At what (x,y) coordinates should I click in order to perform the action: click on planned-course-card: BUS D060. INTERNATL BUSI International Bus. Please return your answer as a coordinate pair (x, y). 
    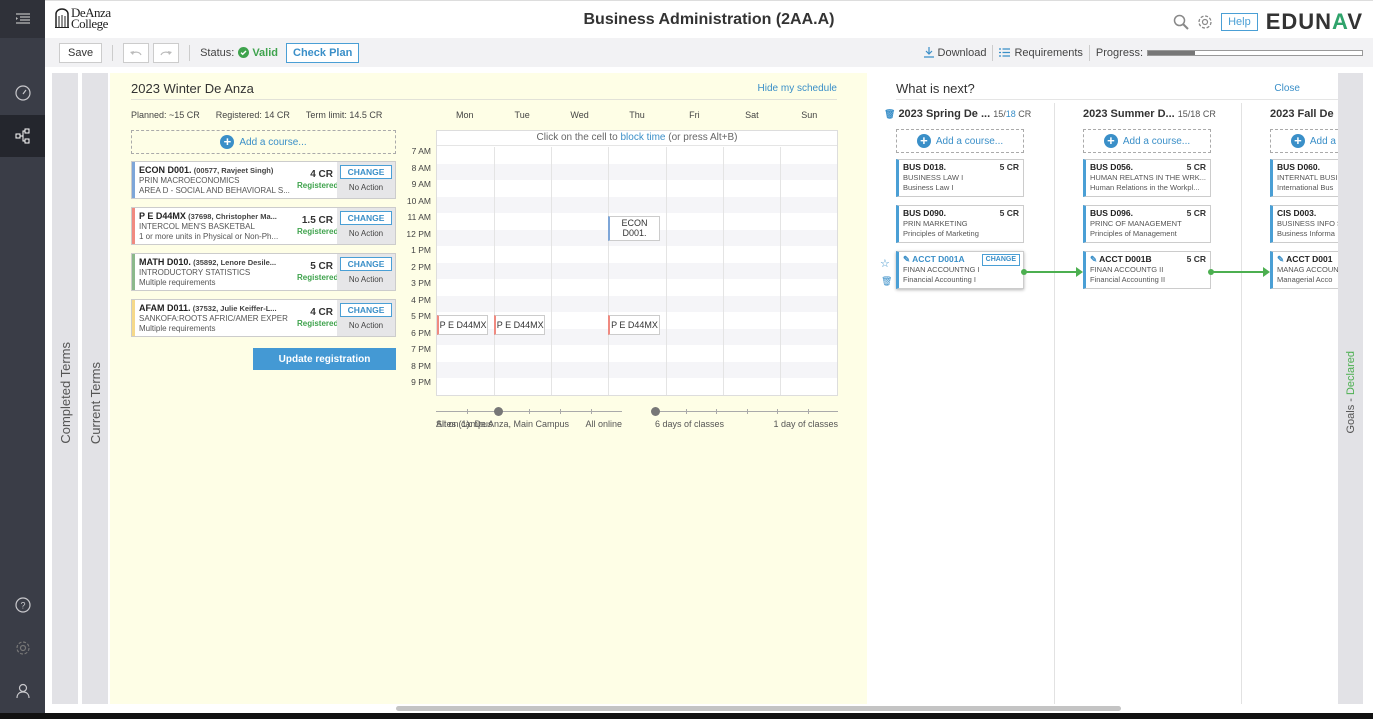
    Looking at the image, I should click on (1304, 178).